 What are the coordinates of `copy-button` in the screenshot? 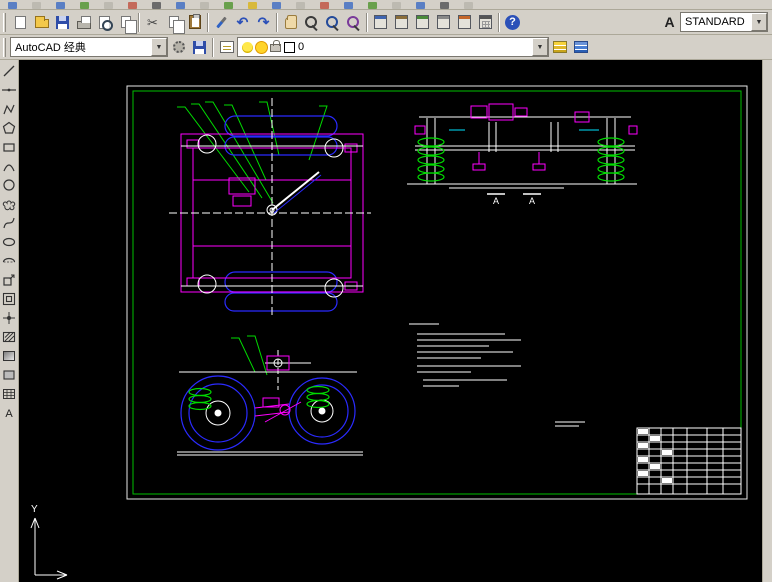 It's located at (174, 23).